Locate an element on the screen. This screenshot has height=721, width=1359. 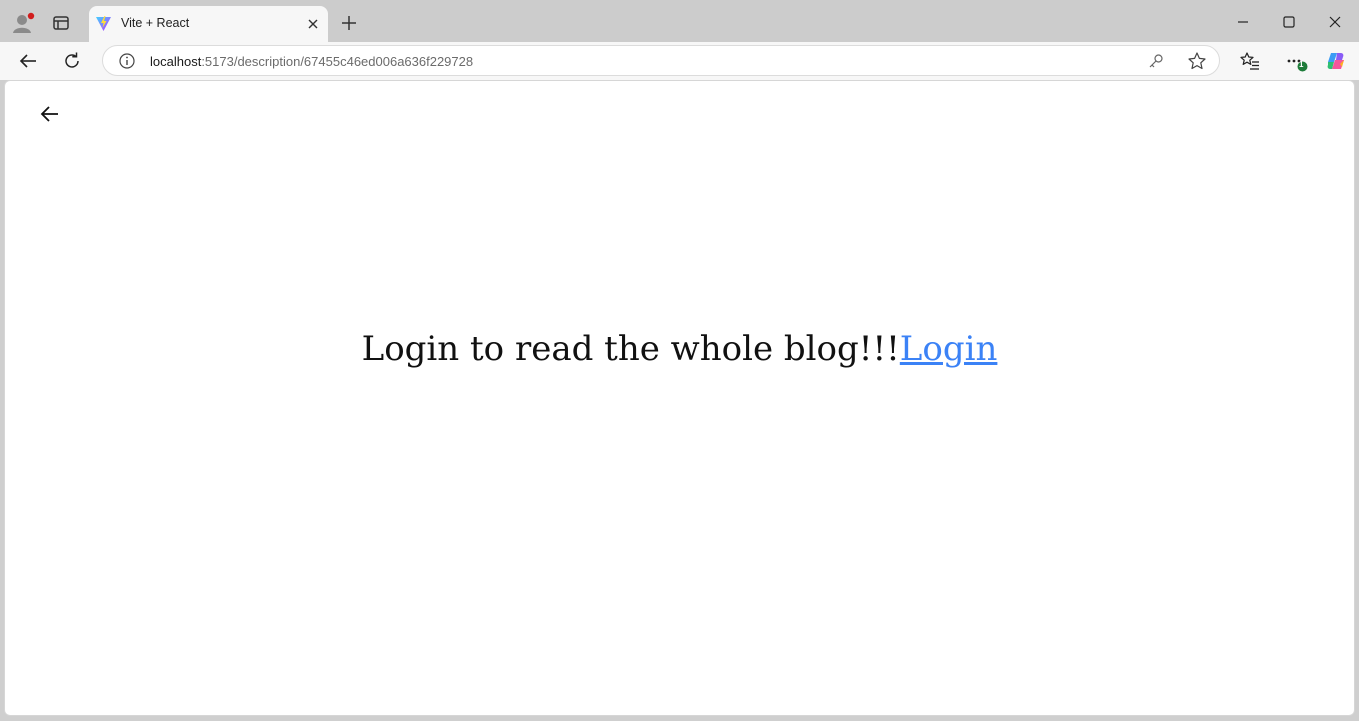
minimize-icon is located at coordinates (1243, 22).